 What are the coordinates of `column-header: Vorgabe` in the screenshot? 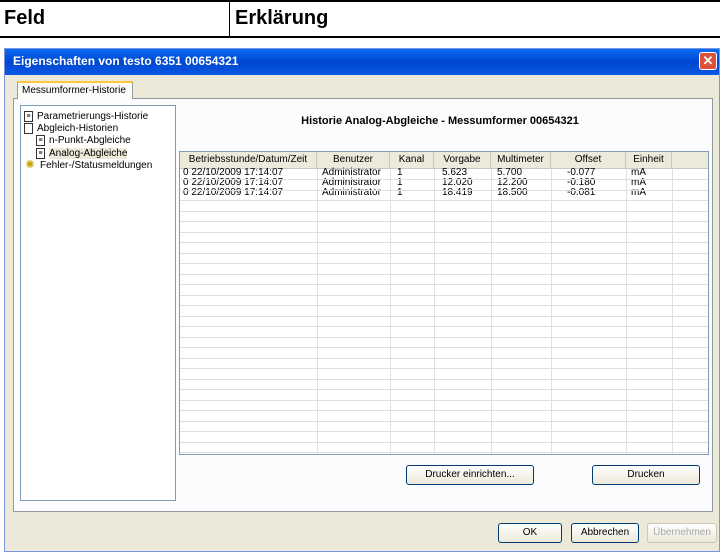 It's located at (462, 160).